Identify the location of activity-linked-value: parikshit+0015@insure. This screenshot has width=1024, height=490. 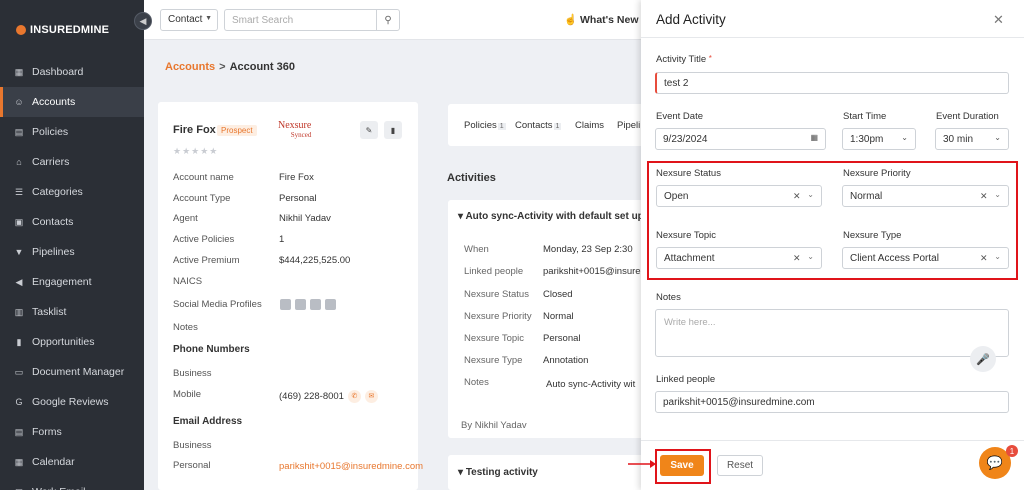
(592, 271).